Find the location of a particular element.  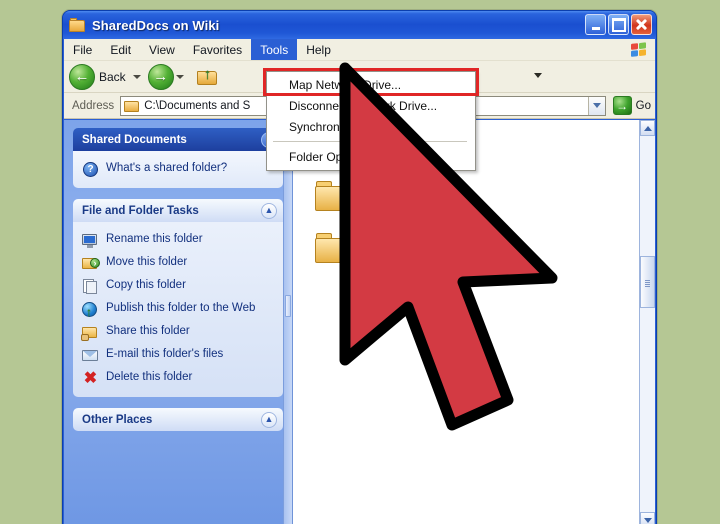

forward-dropdown-icon is located at coordinates (179, 76).